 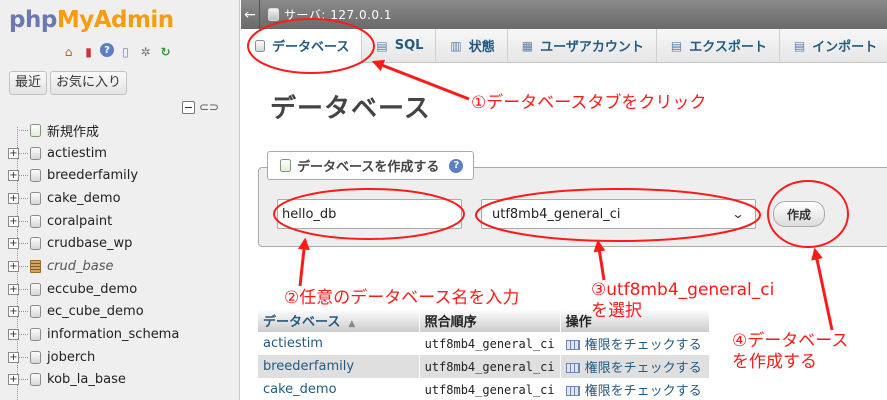 I want to click on annotation-step4: ④データベース を作成する, so click(x=790, y=351).